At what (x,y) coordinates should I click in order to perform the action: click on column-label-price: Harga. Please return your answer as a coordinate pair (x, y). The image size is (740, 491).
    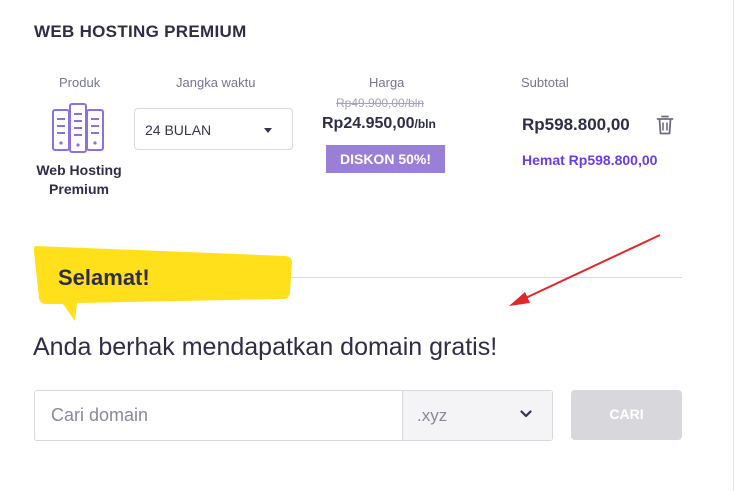
    Looking at the image, I should click on (387, 82).